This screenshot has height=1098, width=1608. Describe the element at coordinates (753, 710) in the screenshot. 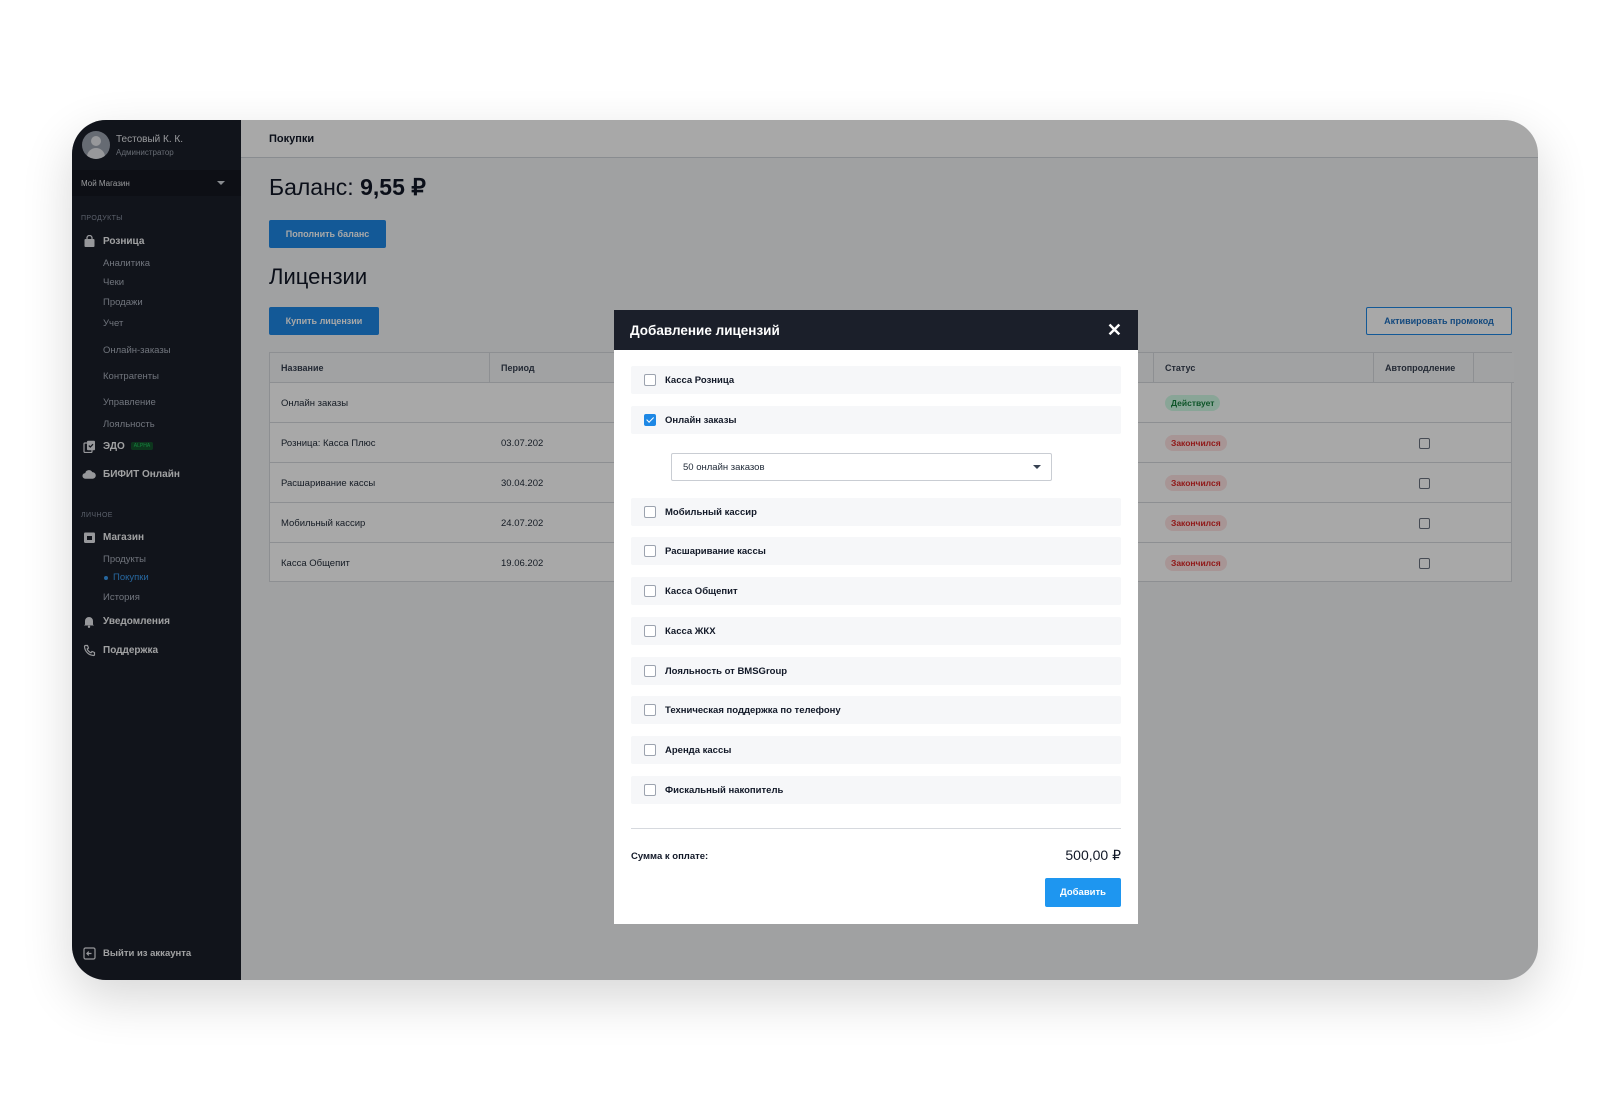

I see `option-label: Техническая поддержка по телефону` at that location.